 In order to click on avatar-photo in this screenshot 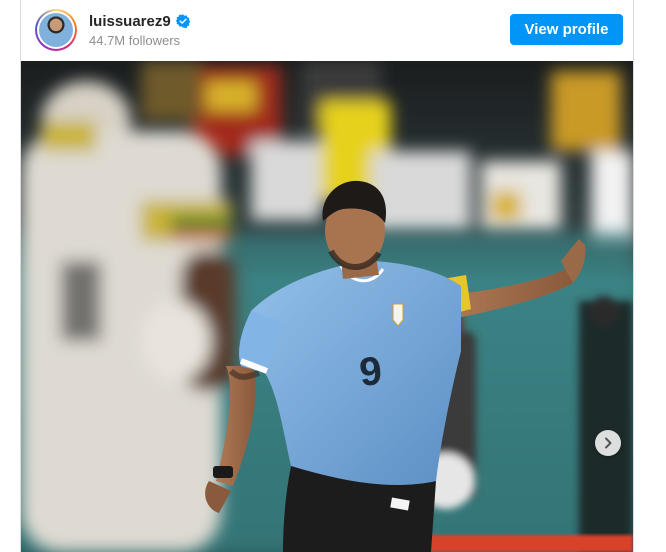, I will do `click(56, 30)`.